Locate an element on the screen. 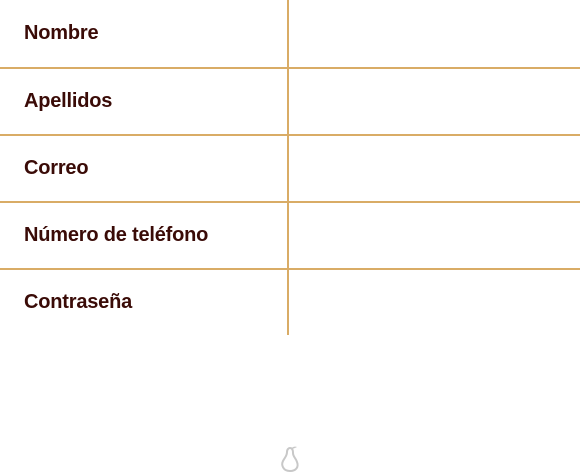  form-row-apellidos: Apellidos is located at coordinates (290, 100).